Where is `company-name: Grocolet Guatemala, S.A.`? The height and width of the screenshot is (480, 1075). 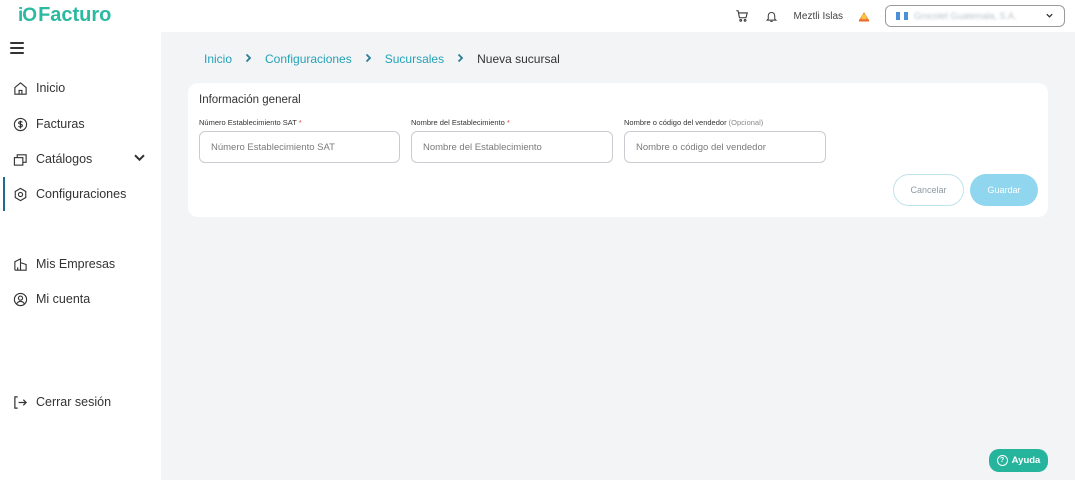
company-name: Grocolet Guatemala, S.A. is located at coordinates (965, 16).